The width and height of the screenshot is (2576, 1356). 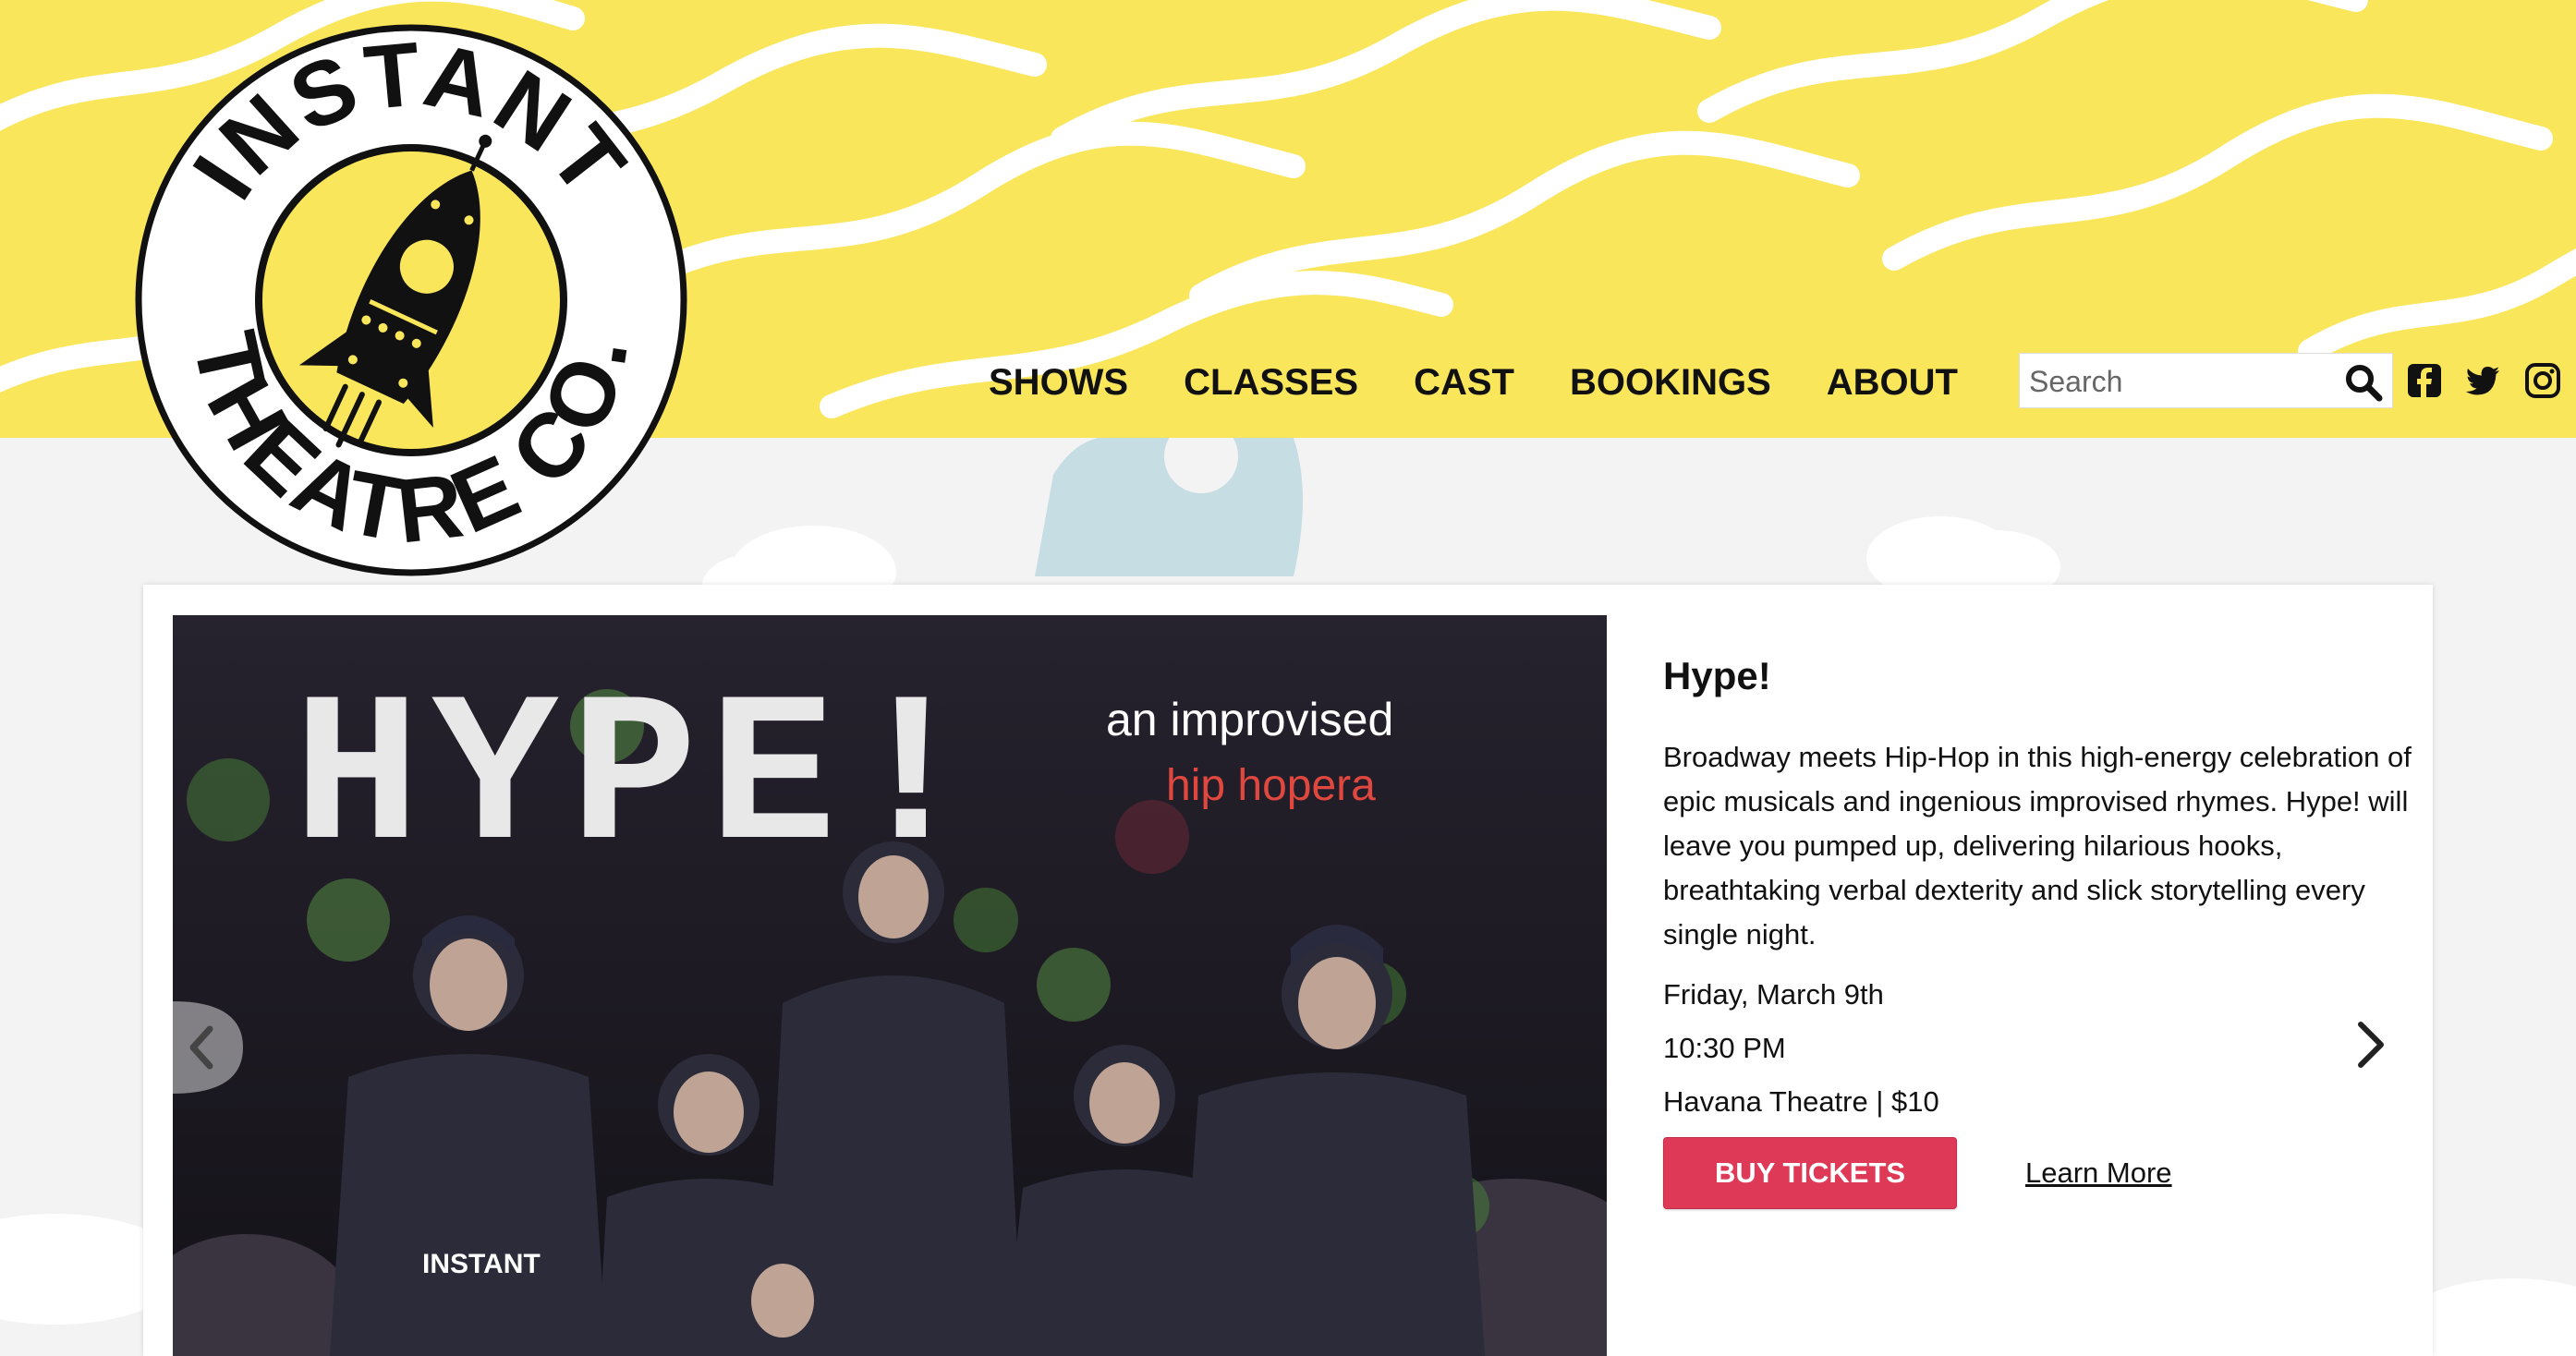 I want to click on show-actions: BUY TICKETS Learn More, so click(x=1918, y=1173).